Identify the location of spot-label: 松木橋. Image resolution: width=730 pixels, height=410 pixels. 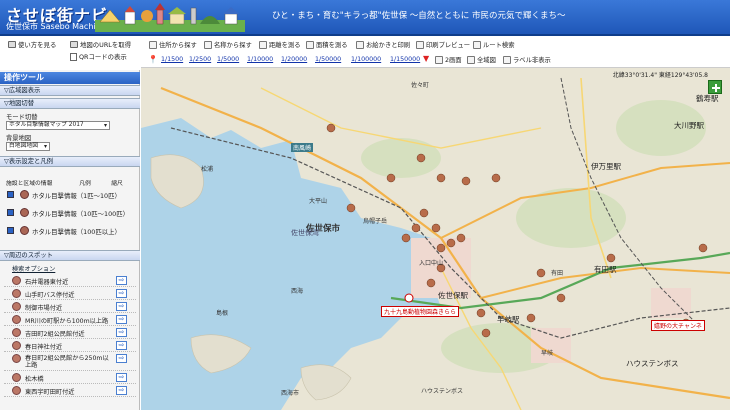
(34, 379).